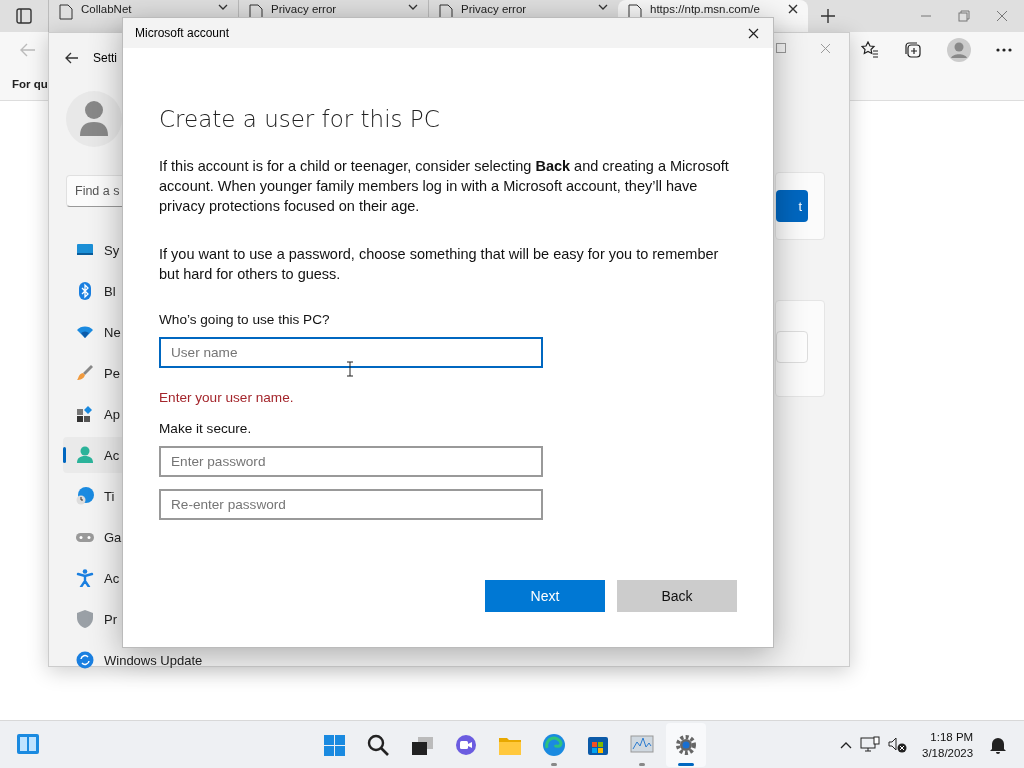  What do you see at coordinates (245, 319) in the screenshot?
I see `field-label: Who’s going to use this PC?` at bounding box center [245, 319].